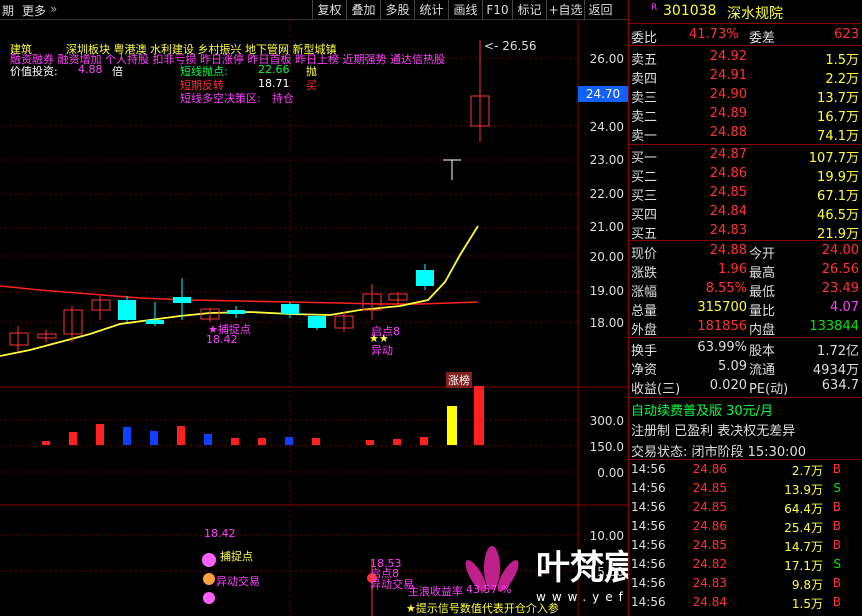  What do you see at coordinates (745, 175) in the screenshot?
I see `bid-row: 买二 24.86 19.9万` at bounding box center [745, 175].